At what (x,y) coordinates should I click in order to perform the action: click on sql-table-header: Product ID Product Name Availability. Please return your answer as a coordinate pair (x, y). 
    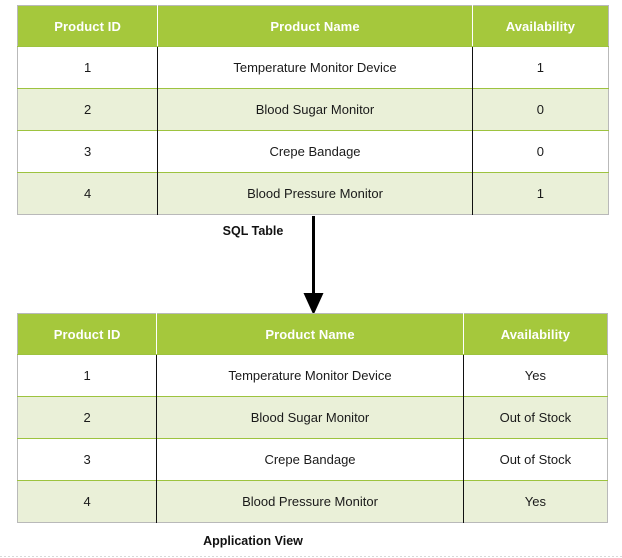
    Looking at the image, I should click on (313, 26).